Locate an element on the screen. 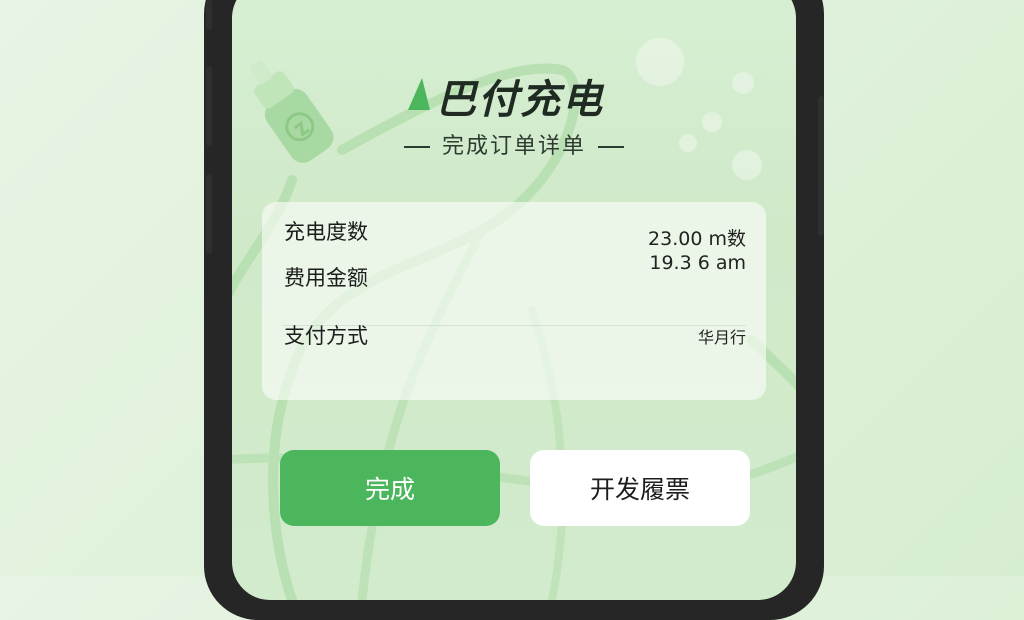  phone-volume-up-button is located at coordinates (209, 15).